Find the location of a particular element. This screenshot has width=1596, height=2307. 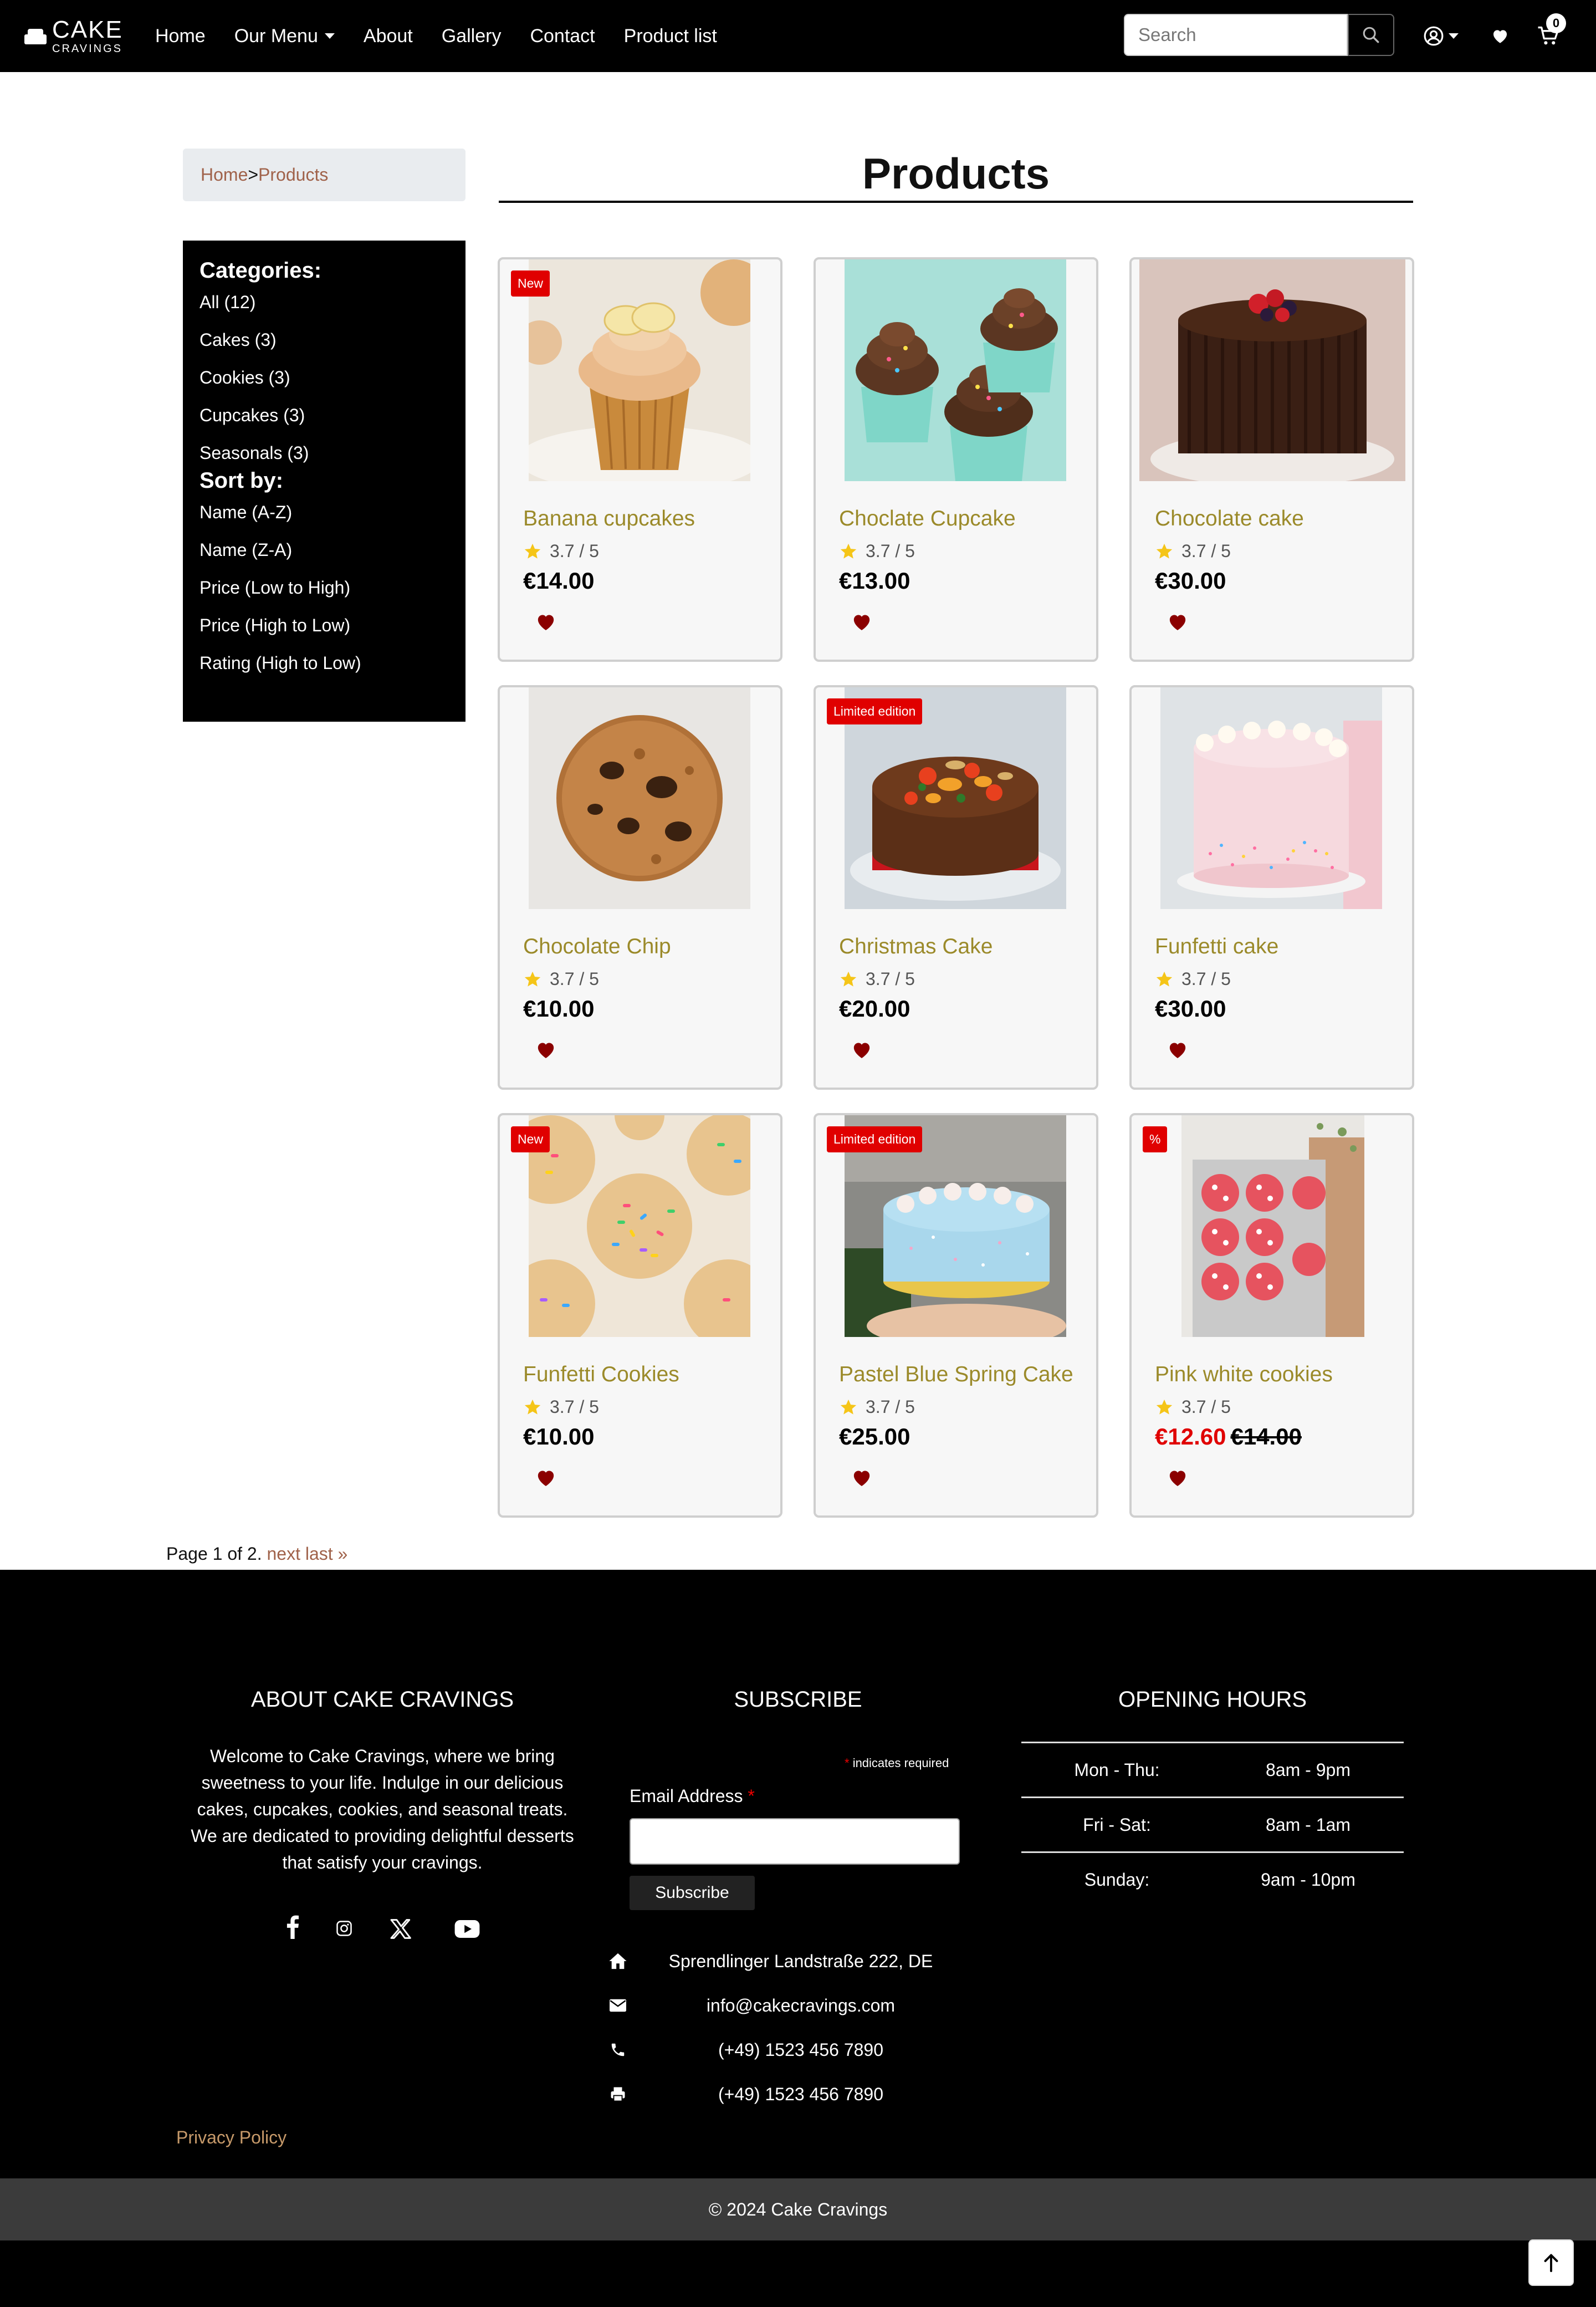

product-name: Funfetti Cookies is located at coordinates (601, 1374).